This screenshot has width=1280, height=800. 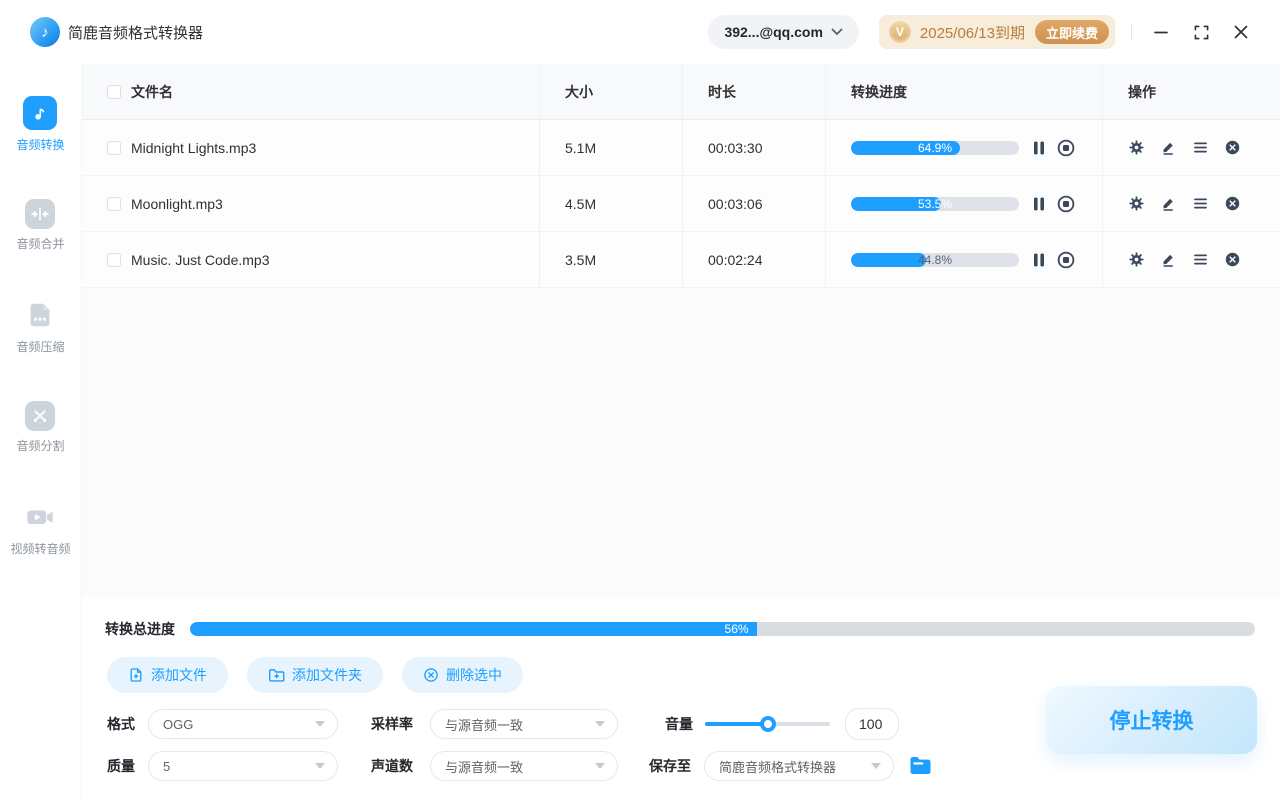 I want to click on file-duration: 00:03:30, so click(x=754, y=148).